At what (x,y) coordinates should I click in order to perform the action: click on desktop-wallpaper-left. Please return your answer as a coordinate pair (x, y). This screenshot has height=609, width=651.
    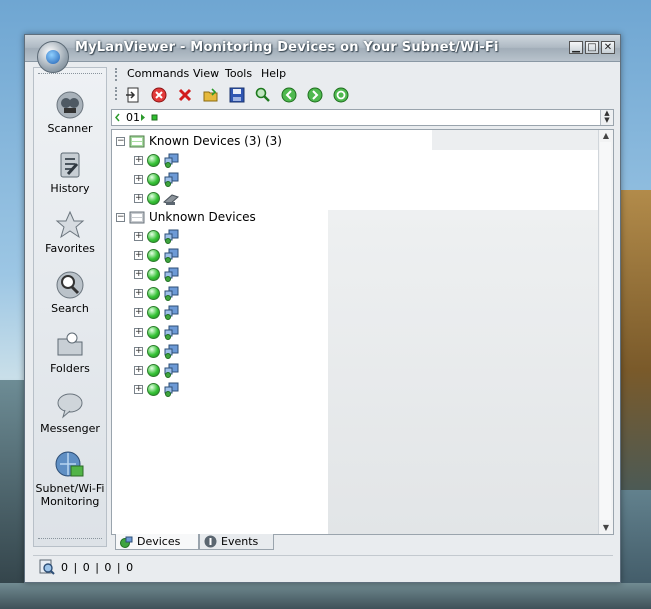
    Looking at the image, I should click on (13, 494).